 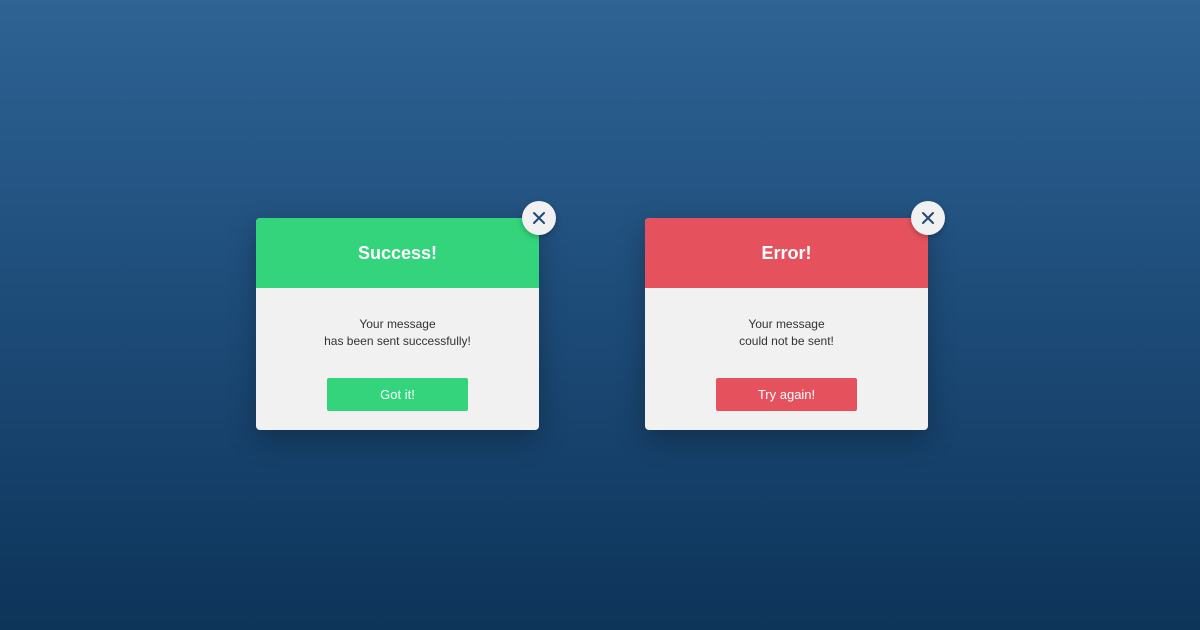 I want to click on error-dialog-header: Error!, so click(x=786, y=253).